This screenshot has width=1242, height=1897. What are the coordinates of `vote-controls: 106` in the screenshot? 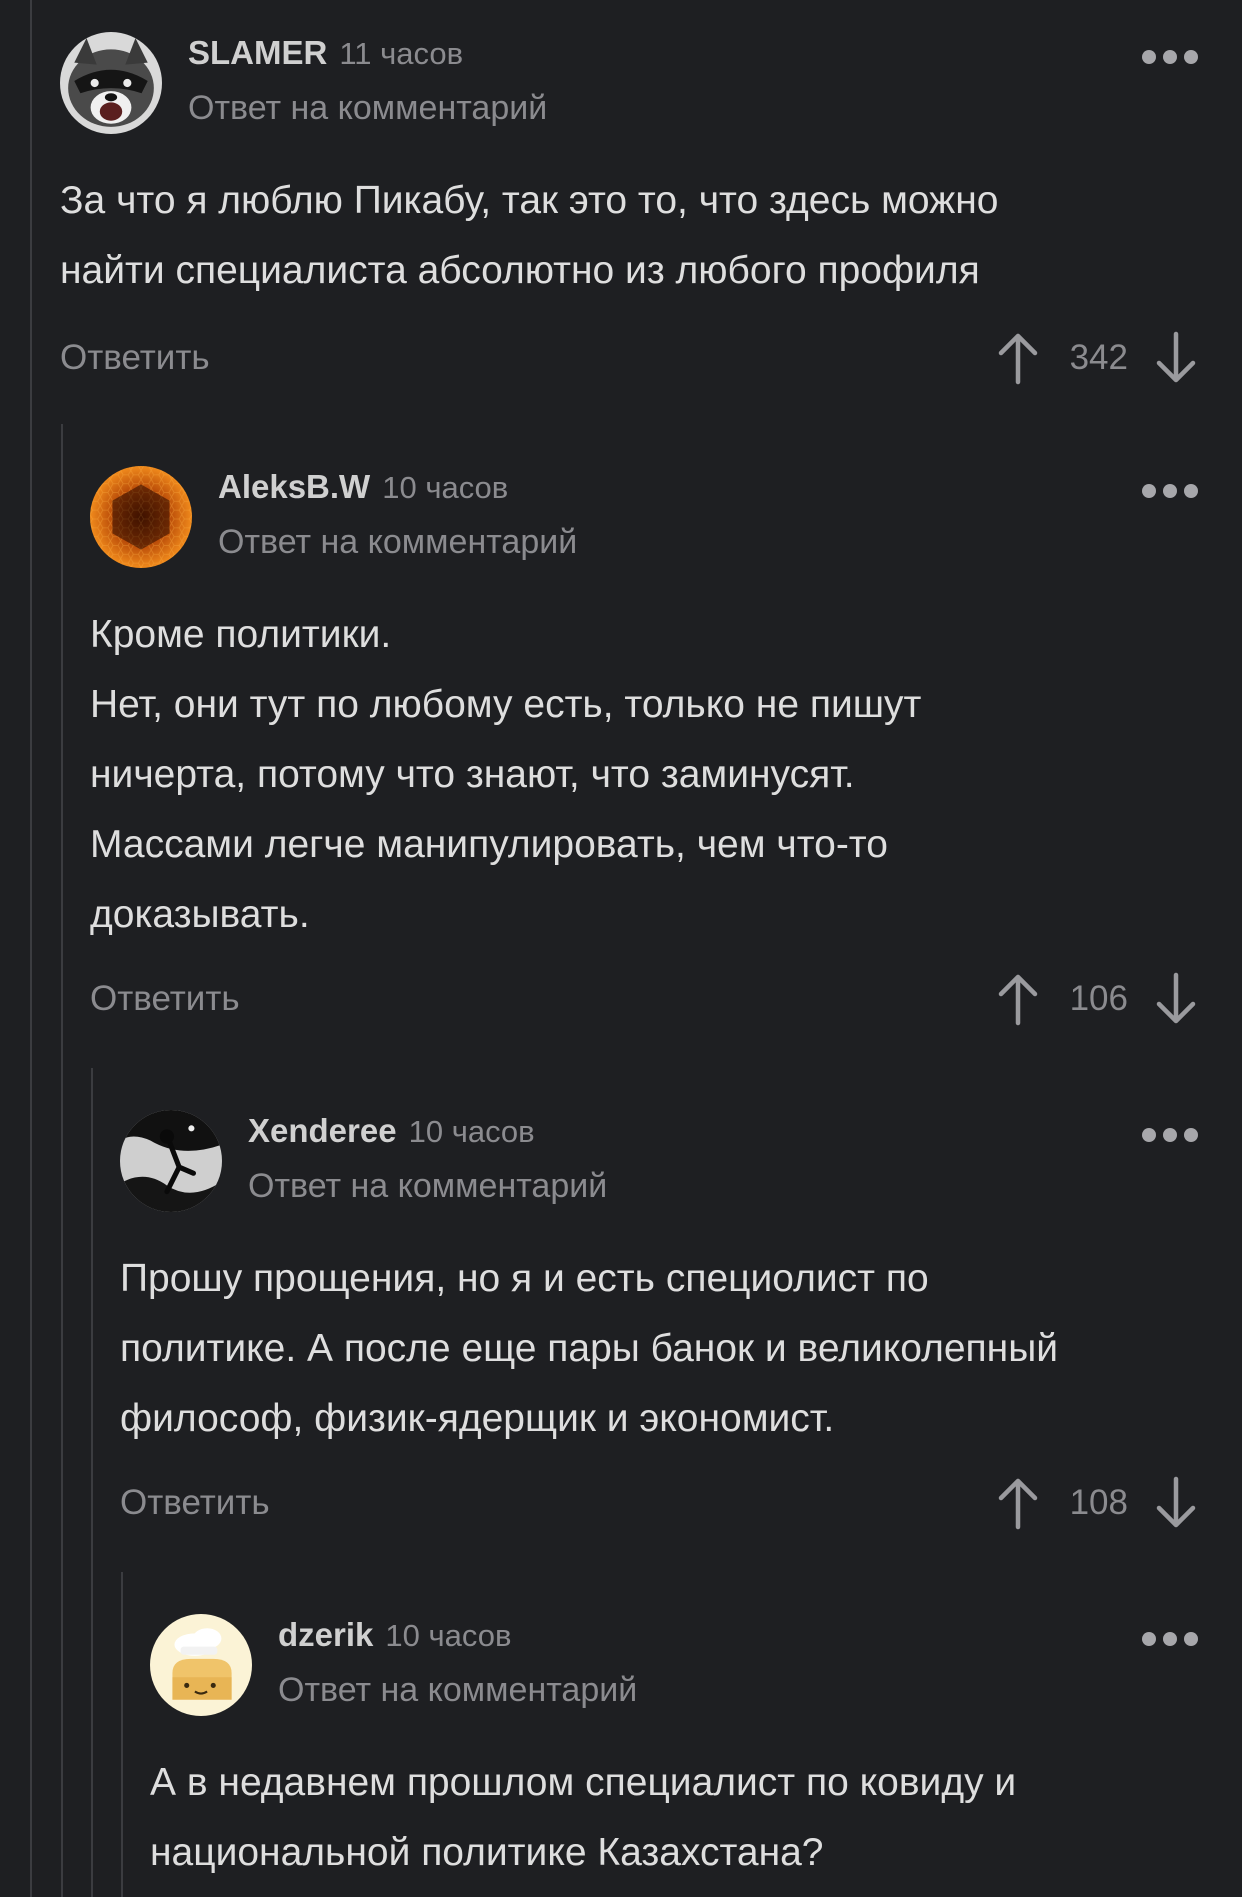 It's located at (1097, 999).